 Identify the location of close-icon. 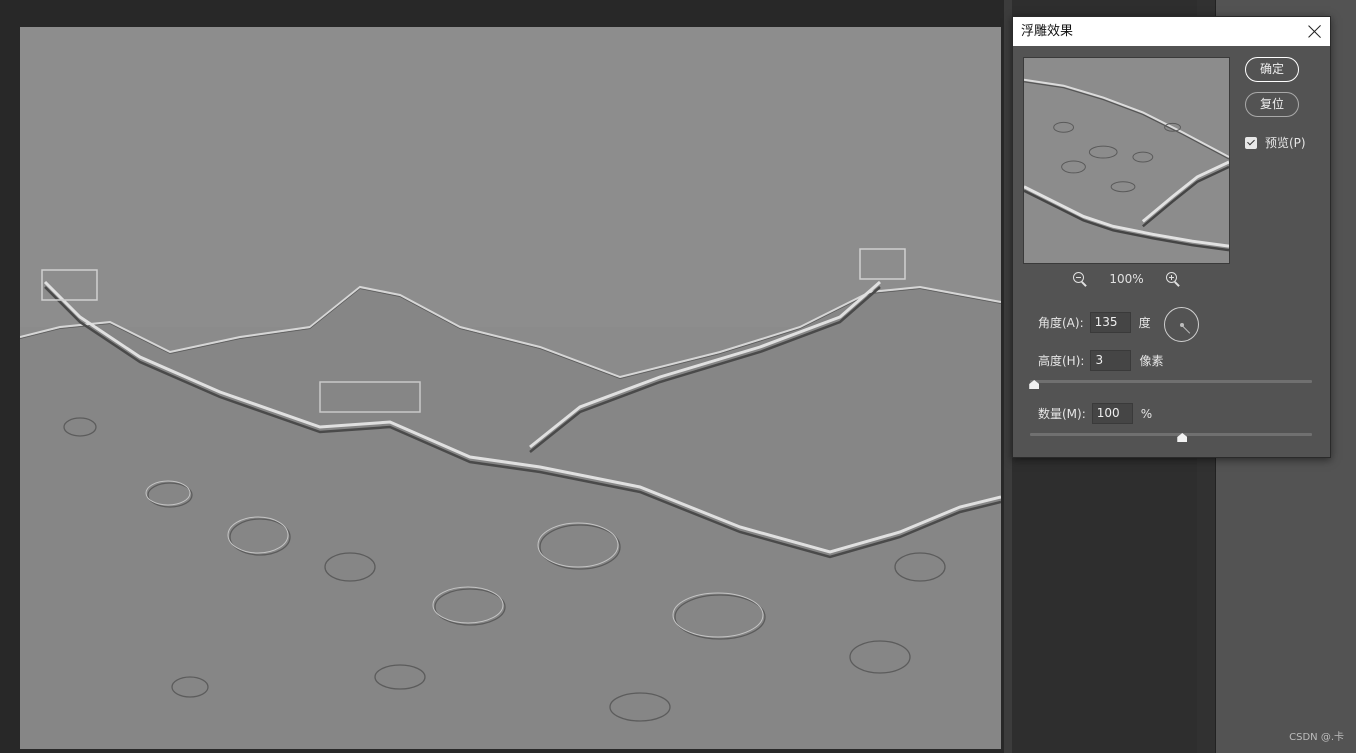
(1314, 31).